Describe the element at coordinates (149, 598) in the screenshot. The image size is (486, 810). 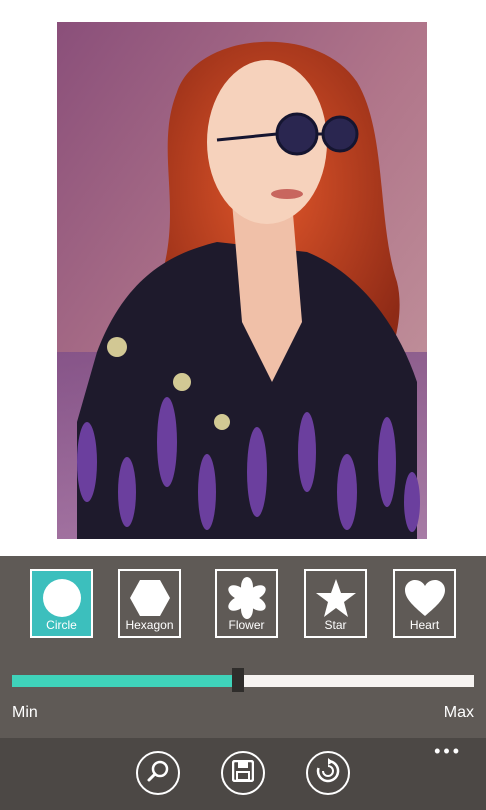
I see `hexagon-icon` at that location.